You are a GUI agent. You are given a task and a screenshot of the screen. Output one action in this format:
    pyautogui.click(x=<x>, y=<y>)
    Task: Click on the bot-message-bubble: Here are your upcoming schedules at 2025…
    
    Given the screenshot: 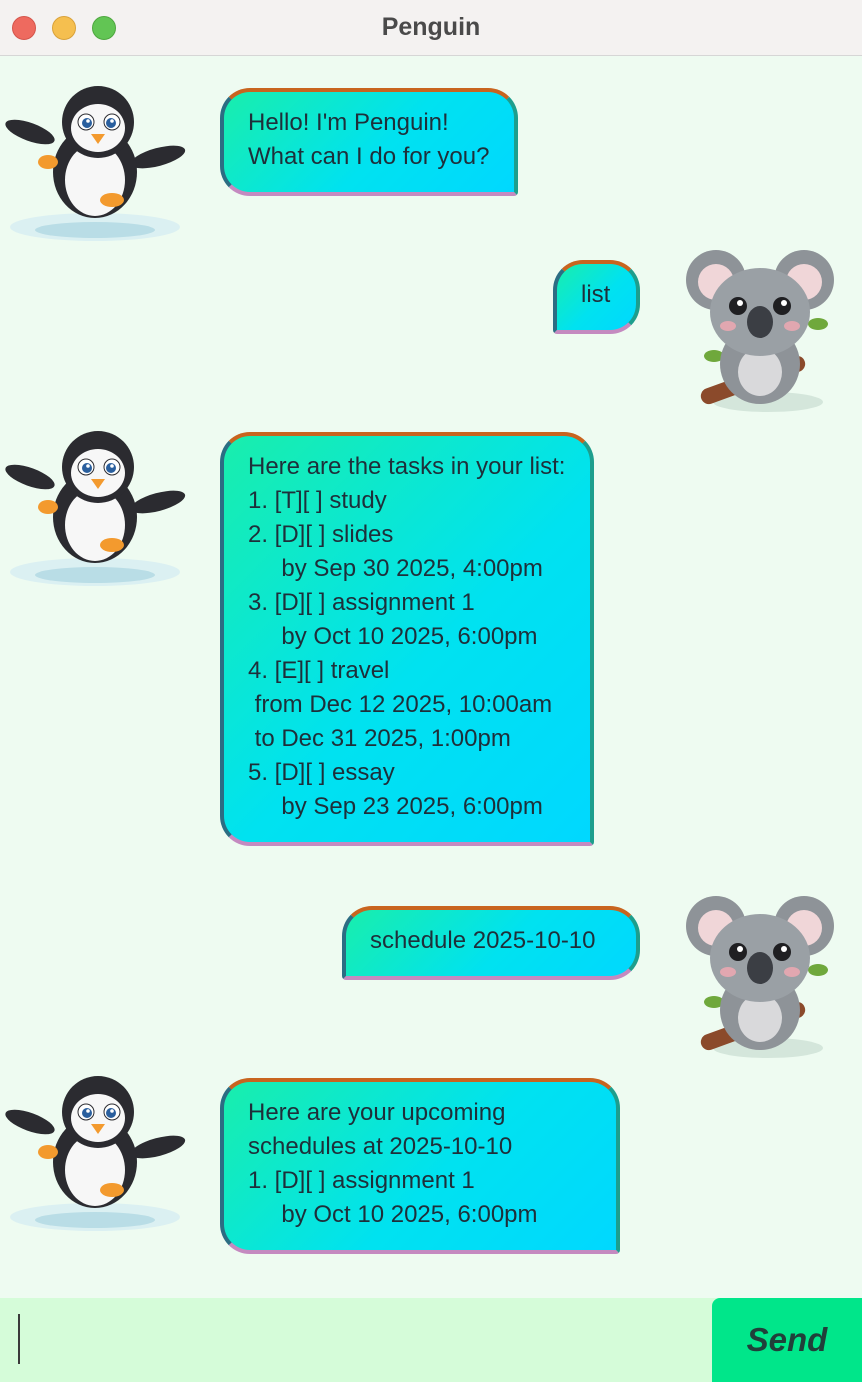 What is the action you would take?
    pyautogui.click(x=420, y=1166)
    